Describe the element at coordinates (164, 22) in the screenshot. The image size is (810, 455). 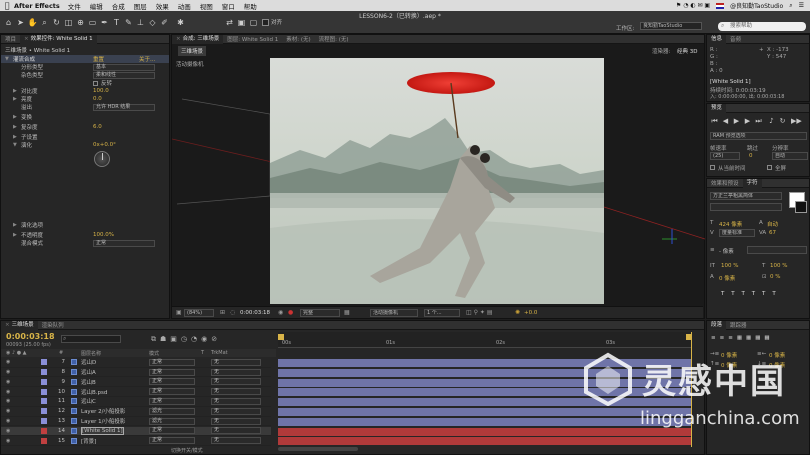
I see `roto-tool-icon: ✐` at that location.